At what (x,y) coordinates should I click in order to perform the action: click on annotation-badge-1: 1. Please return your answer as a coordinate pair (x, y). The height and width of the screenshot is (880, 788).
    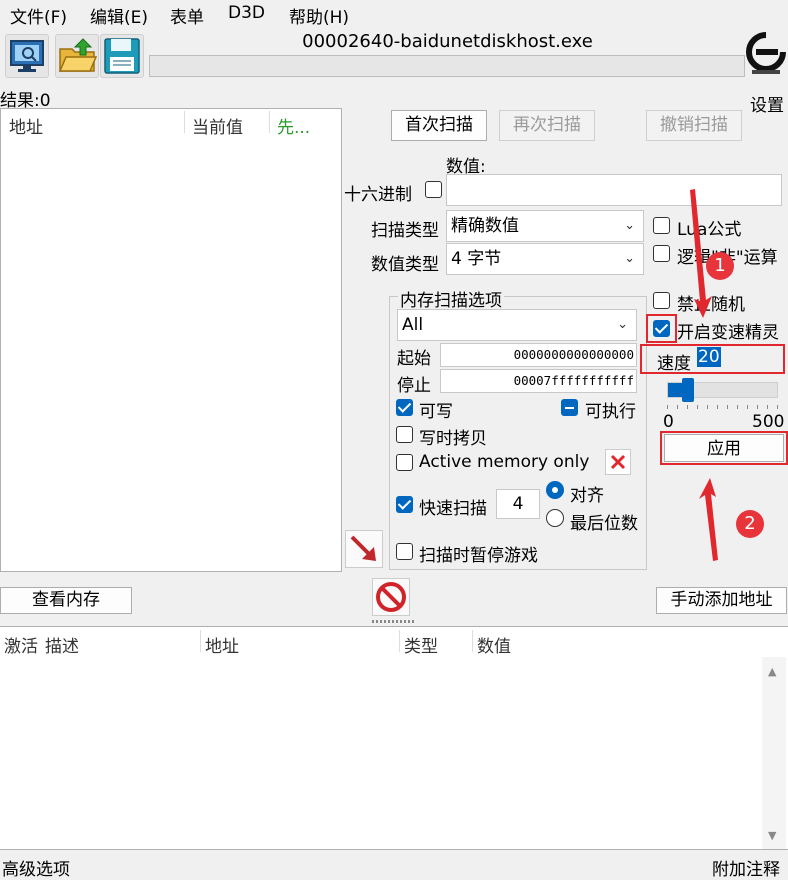
    Looking at the image, I should click on (720, 266).